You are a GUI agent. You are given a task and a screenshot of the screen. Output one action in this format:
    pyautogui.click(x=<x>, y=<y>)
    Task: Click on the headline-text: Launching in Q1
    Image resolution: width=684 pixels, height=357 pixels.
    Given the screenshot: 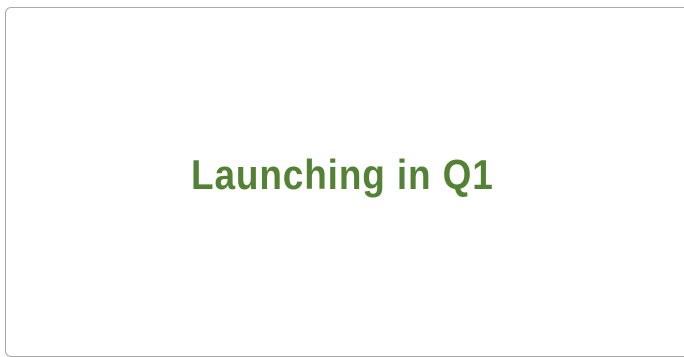 What is the action you would take?
    pyautogui.click(x=342, y=174)
    